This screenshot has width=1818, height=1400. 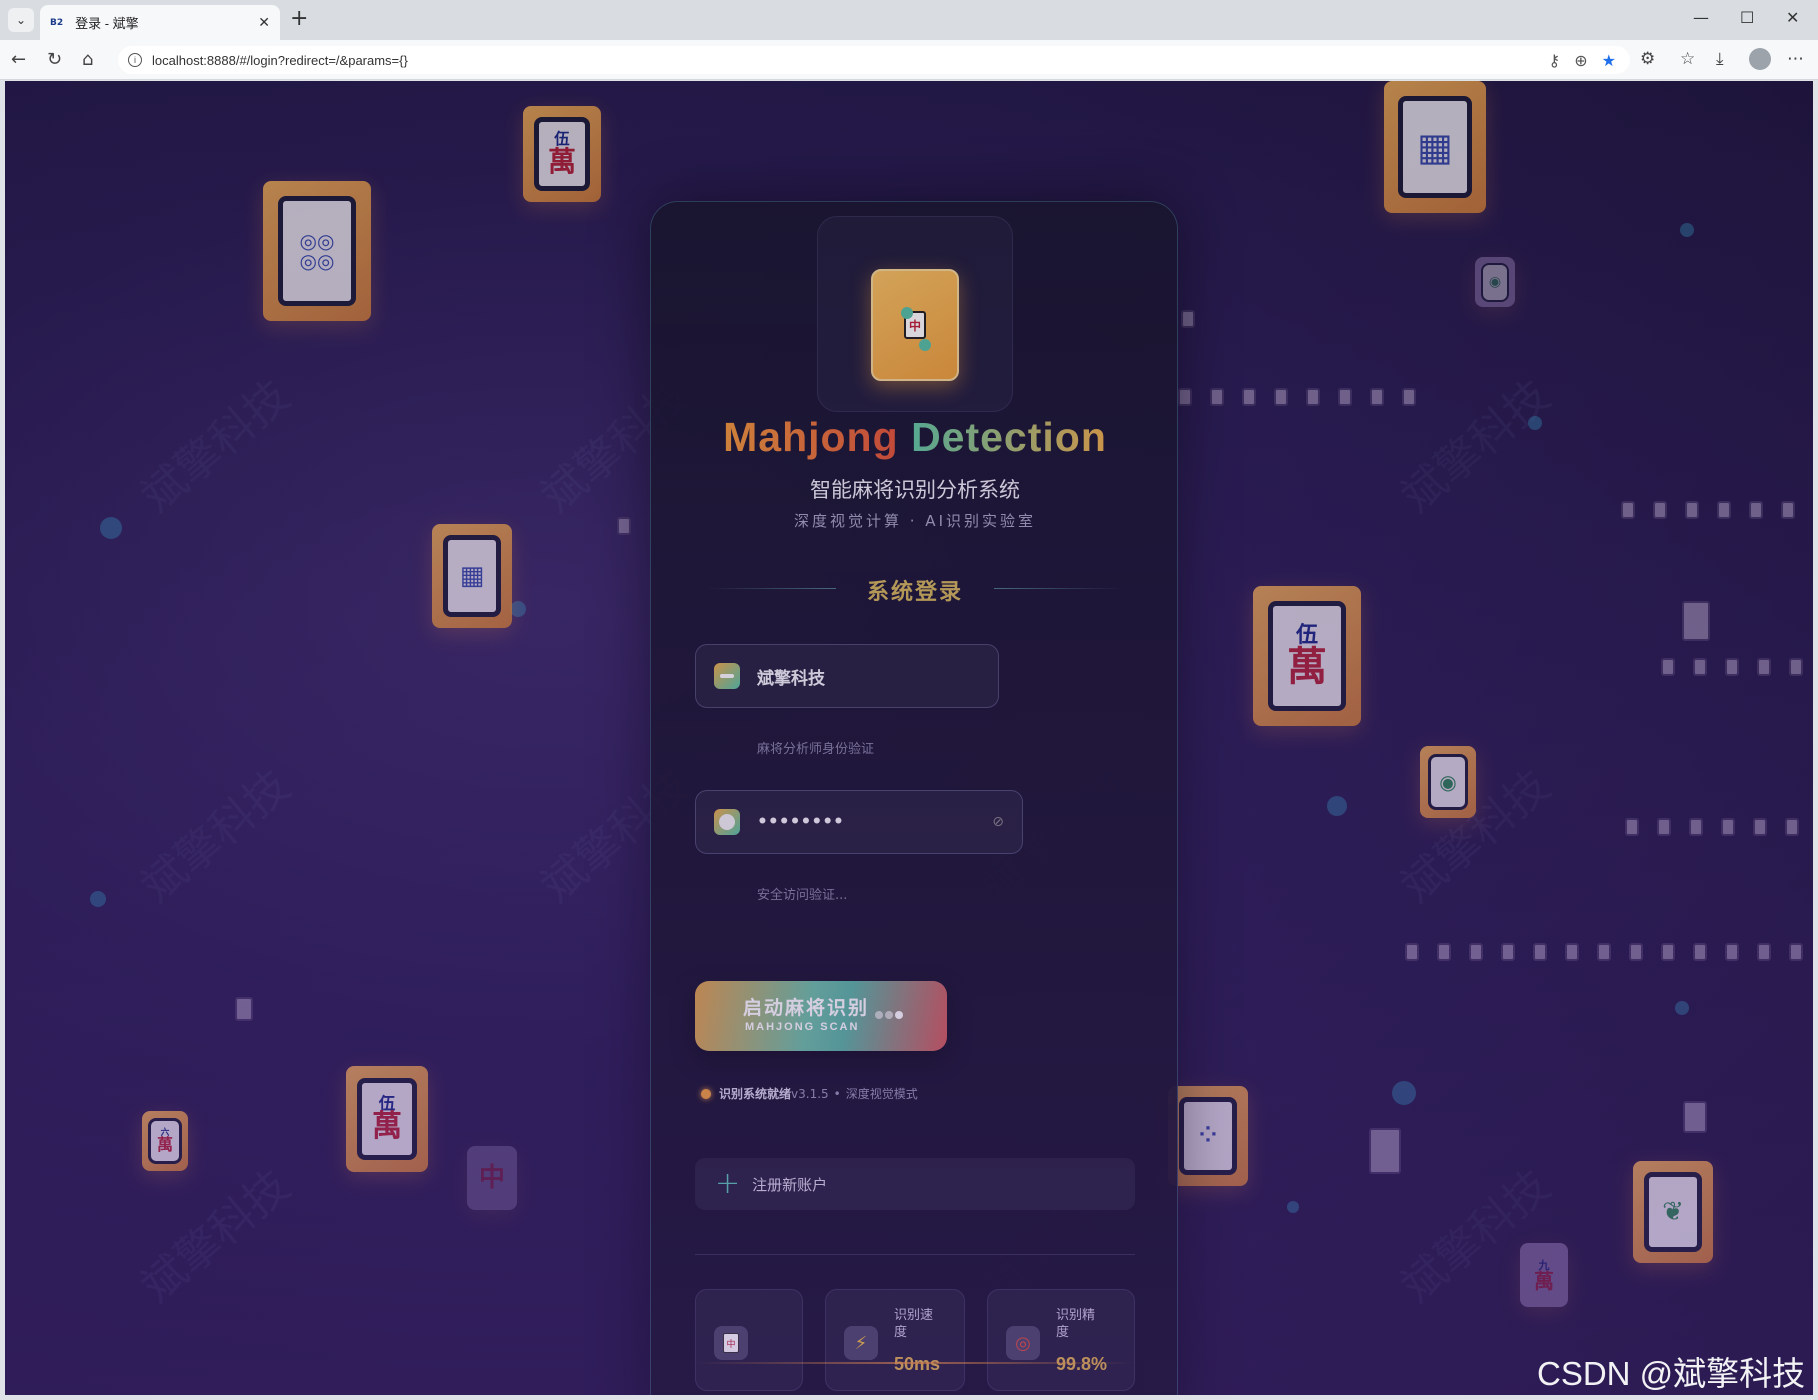 What do you see at coordinates (914, 1324) in the screenshot?
I see `stat-speed-label: 识别速度` at bounding box center [914, 1324].